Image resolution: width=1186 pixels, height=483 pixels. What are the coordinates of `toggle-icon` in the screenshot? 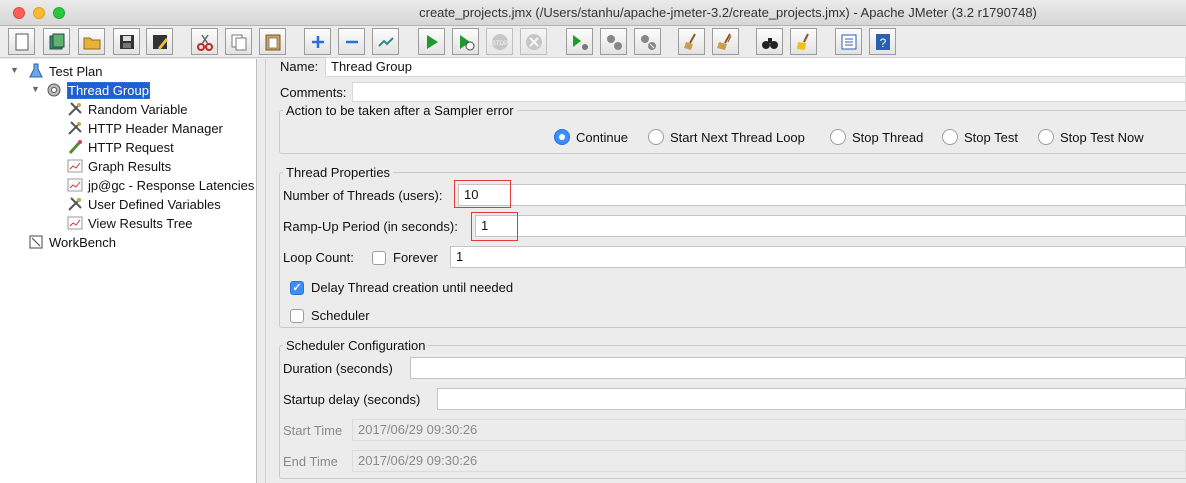 It's located at (385, 41).